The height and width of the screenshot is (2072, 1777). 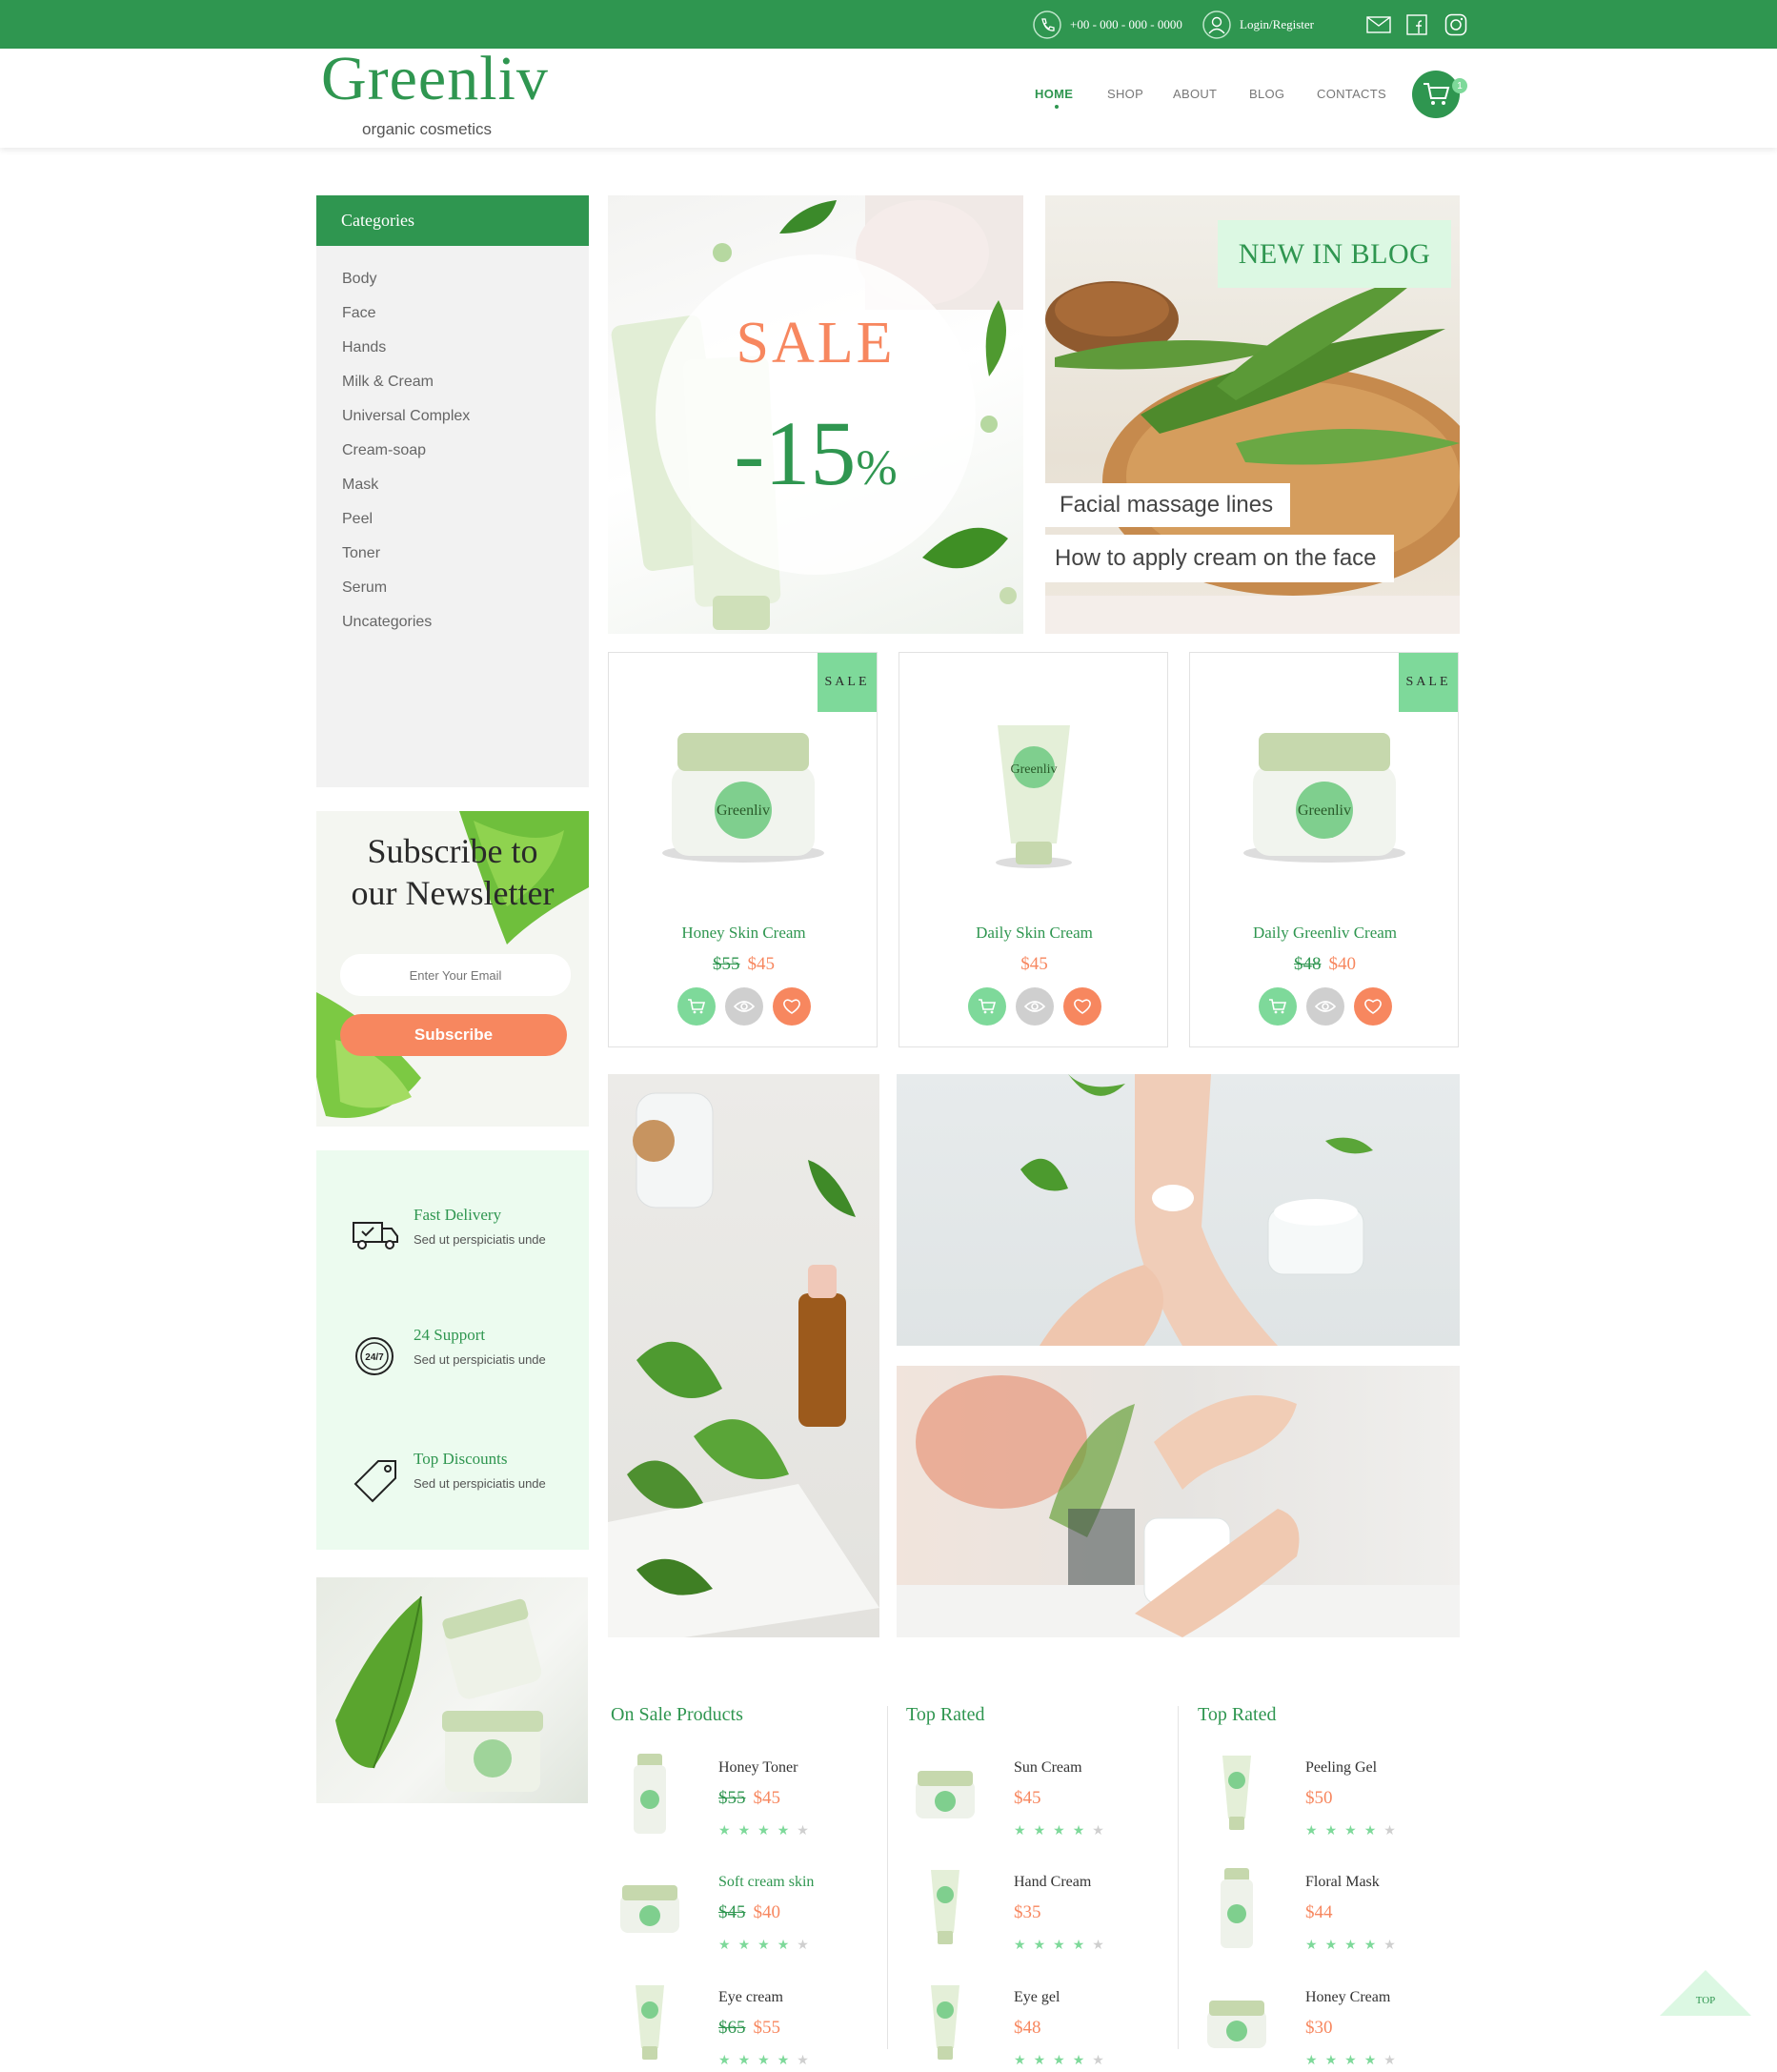 What do you see at coordinates (749, 1912) in the screenshot?
I see `list-item-price: $45 $40` at bounding box center [749, 1912].